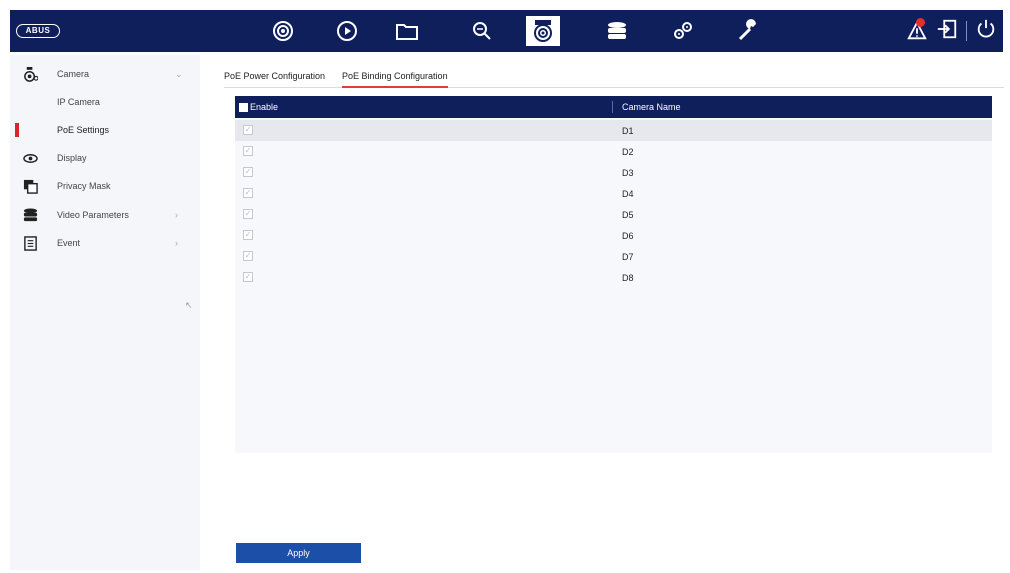 The height and width of the screenshot is (573, 1010). Describe the element at coordinates (395, 79) in the screenshot. I see `tab-poe-binding-configuration: PoE Binding Configuration` at that location.